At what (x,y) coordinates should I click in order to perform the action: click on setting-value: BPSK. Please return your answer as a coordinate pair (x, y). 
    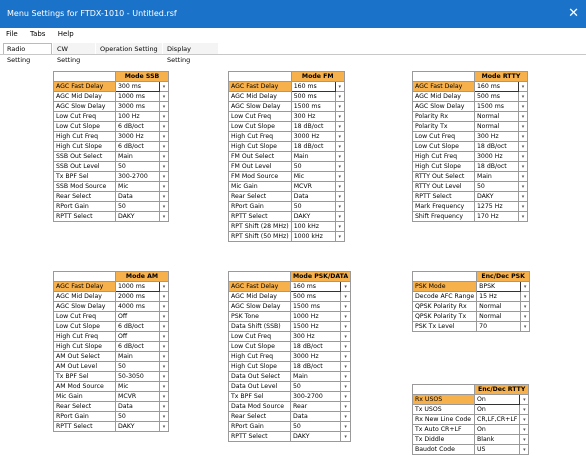
    Looking at the image, I should click on (499, 286).